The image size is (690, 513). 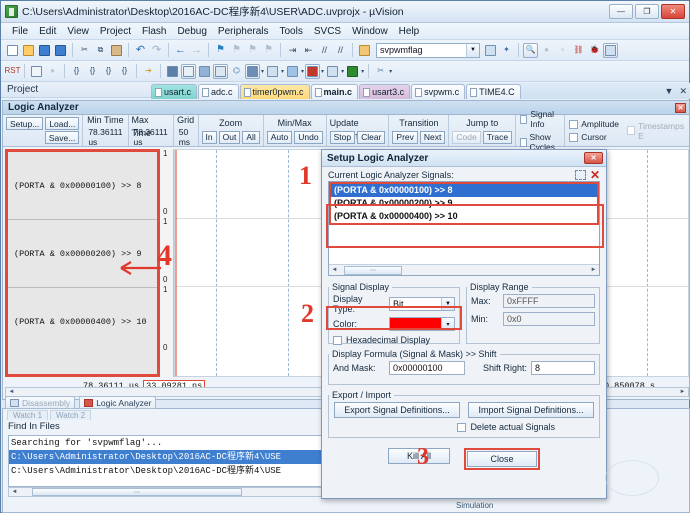 What do you see at coordinates (82, 322) in the screenshot?
I see `signal-row: (PORTA & 0x00000400) >> 10` at bounding box center [82, 322].